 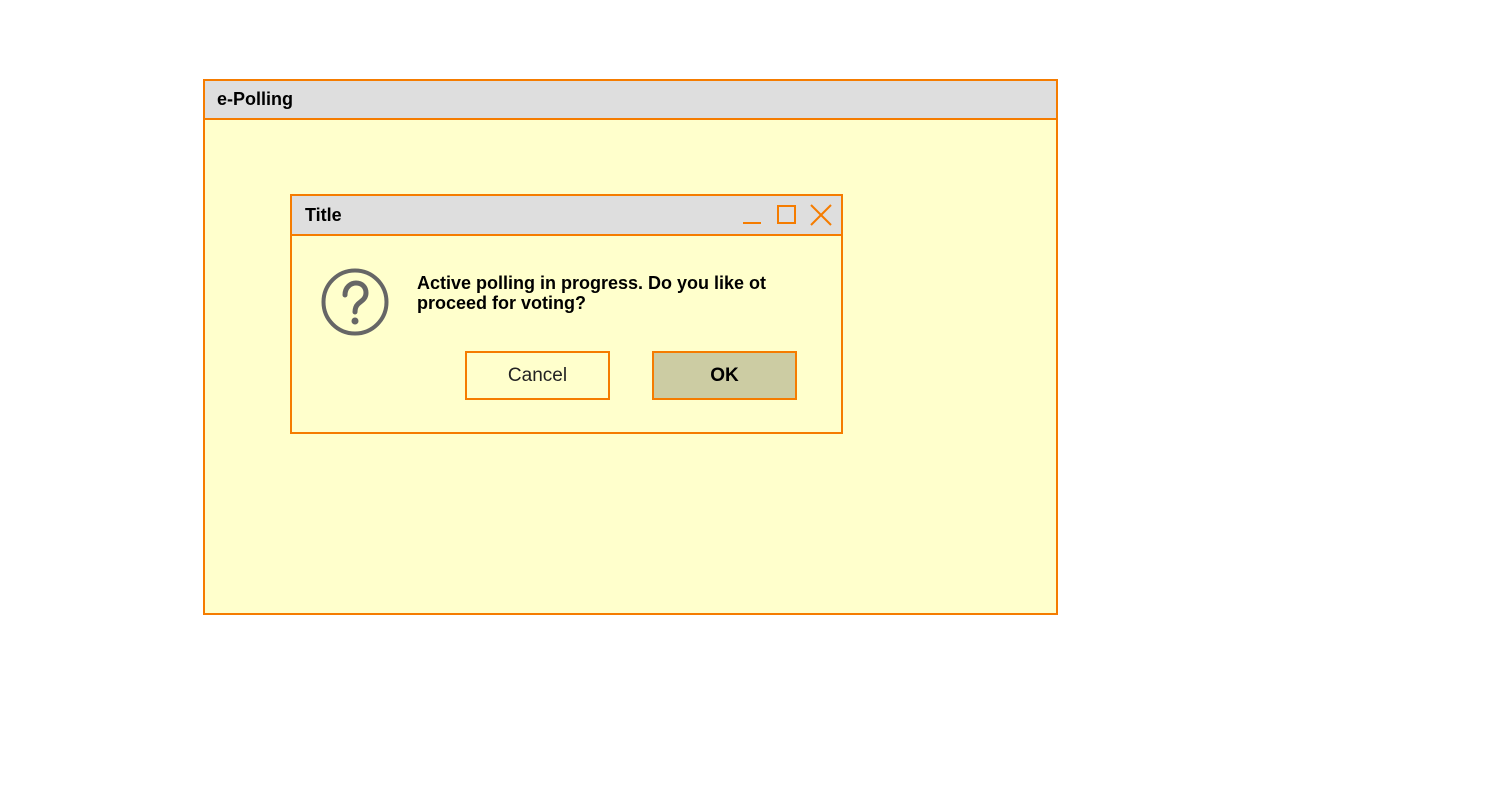 I want to click on minimize-icon, so click(x=752, y=215).